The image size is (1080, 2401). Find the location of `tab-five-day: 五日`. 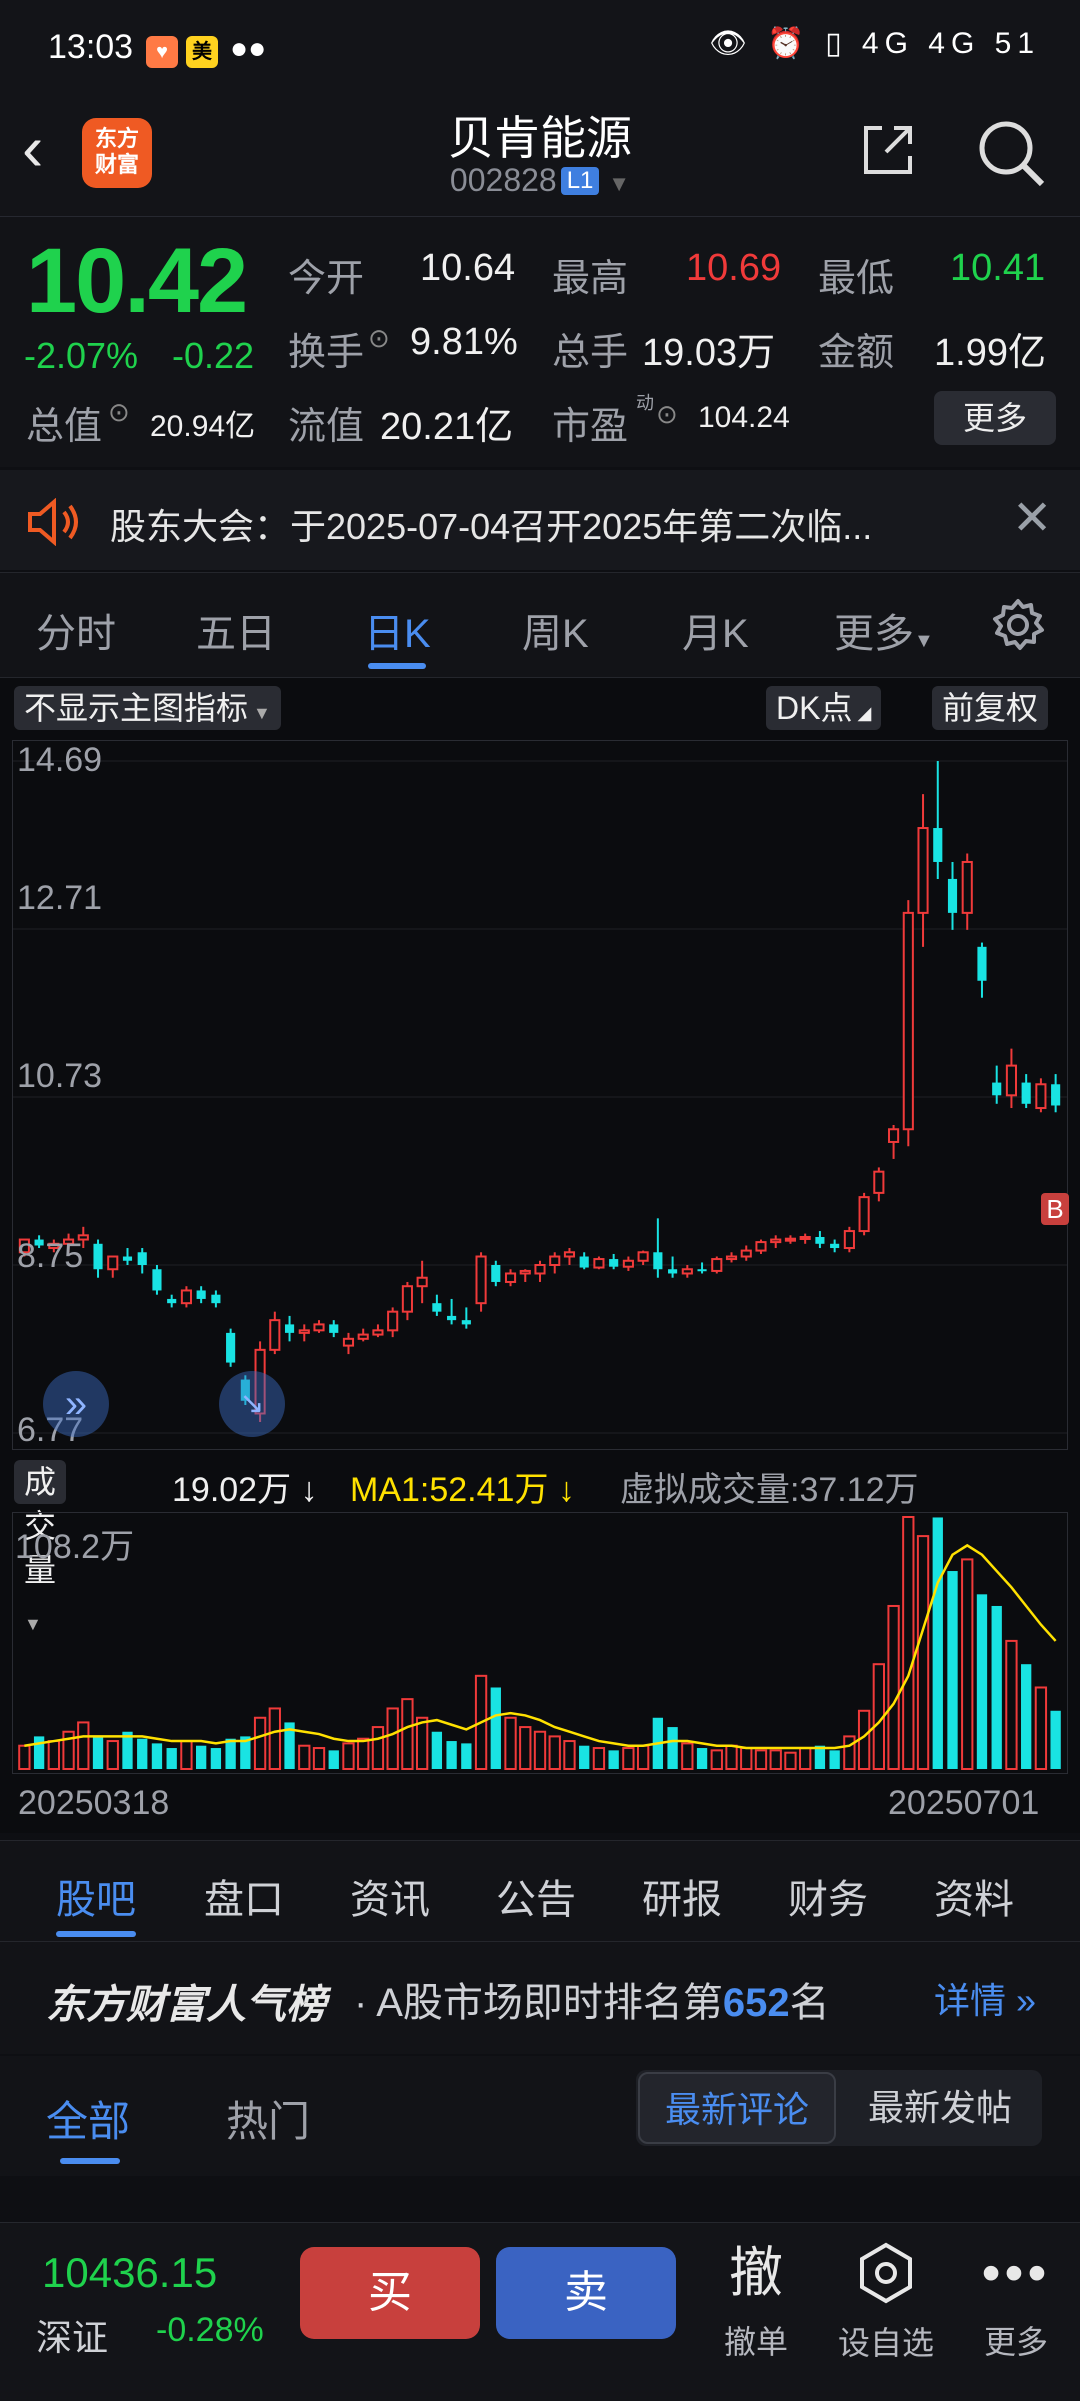

tab-five-day: 五日 is located at coordinates (236, 630).